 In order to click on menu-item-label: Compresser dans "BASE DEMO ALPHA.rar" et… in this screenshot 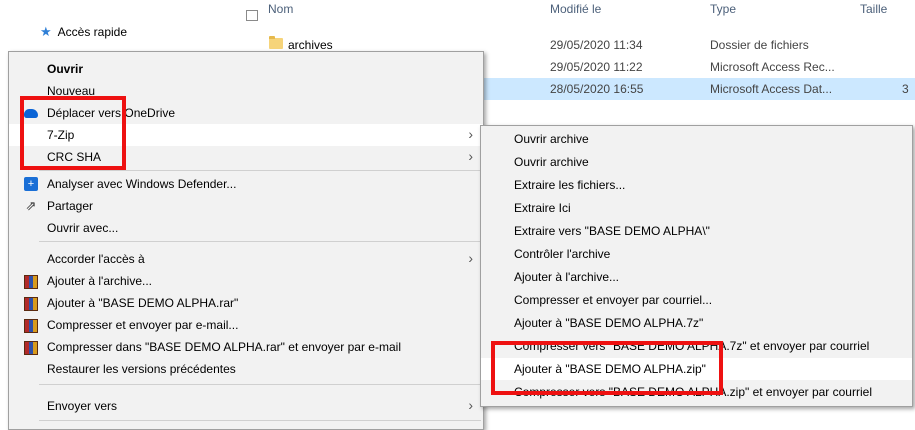, I will do `click(224, 347)`.